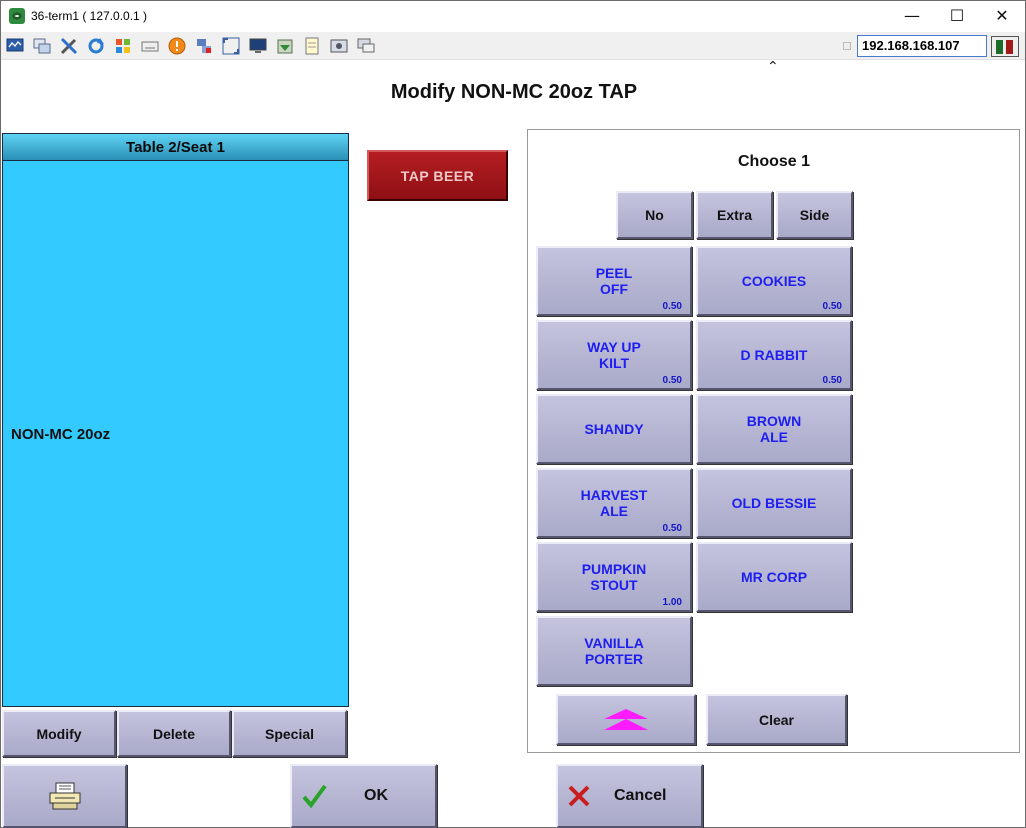 The width and height of the screenshot is (1026, 828). I want to click on modifier-d-rabbit: D RABBIT 0.50, so click(774, 355).